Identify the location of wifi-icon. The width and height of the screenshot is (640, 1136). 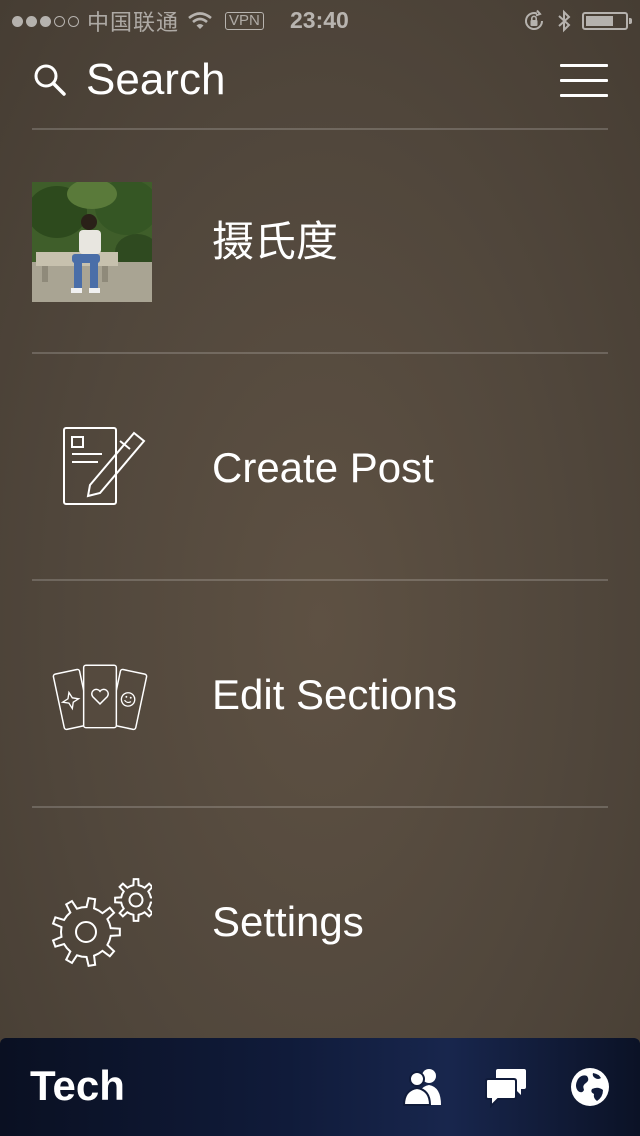
(200, 20).